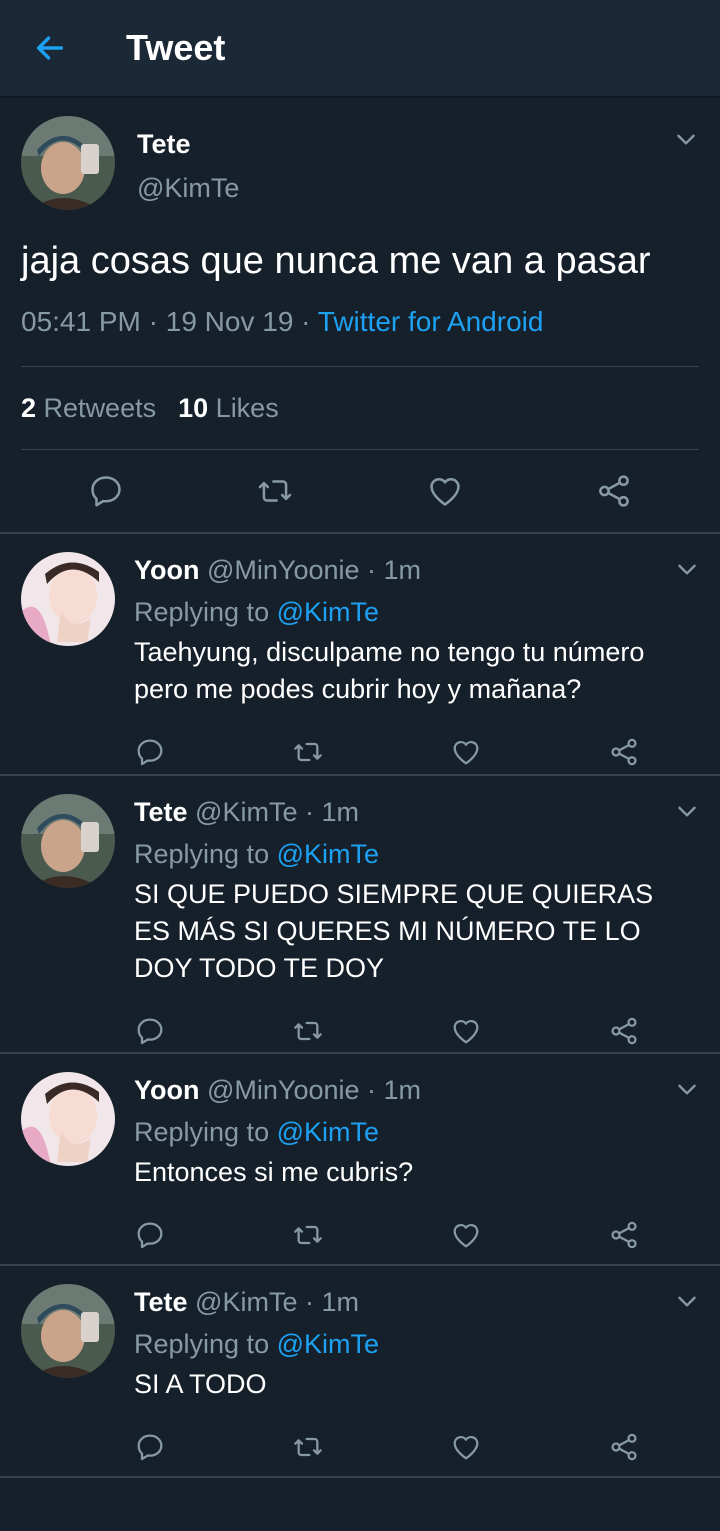 This screenshot has height=1531, width=720. I want to click on tweet-stats: 2 Retweets 10 Likes, so click(360, 408).